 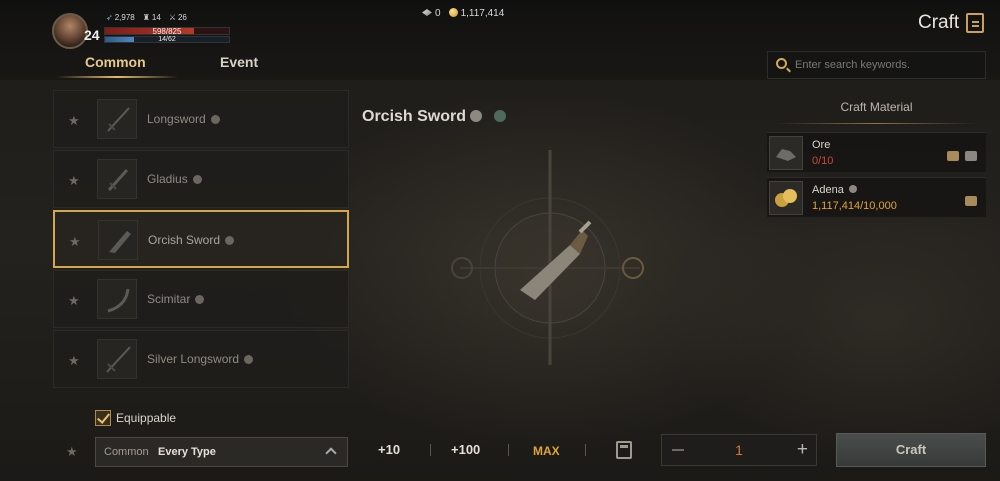 I want to click on material-count: 0/10, so click(x=823, y=161).